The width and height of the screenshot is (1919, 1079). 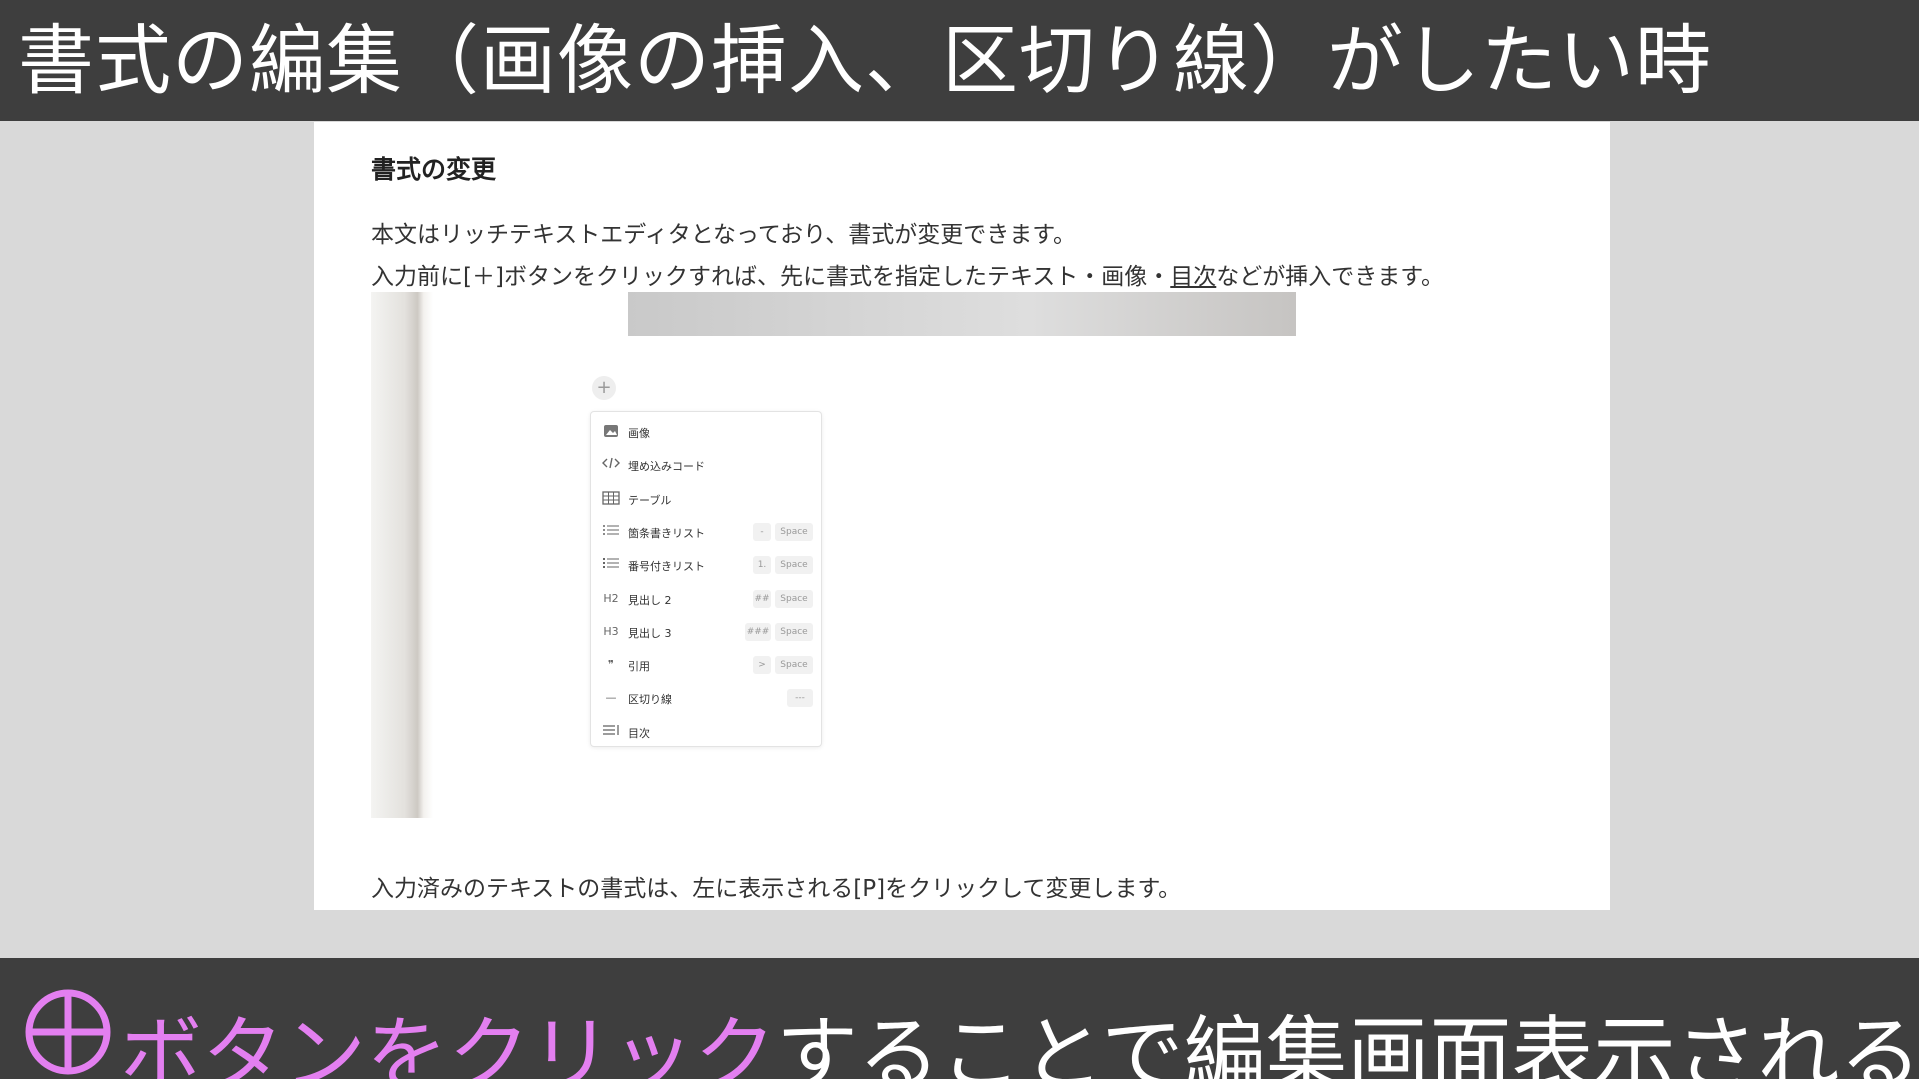 What do you see at coordinates (611, 532) in the screenshot?
I see `bullet-list-icon` at bounding box center [611, 532].